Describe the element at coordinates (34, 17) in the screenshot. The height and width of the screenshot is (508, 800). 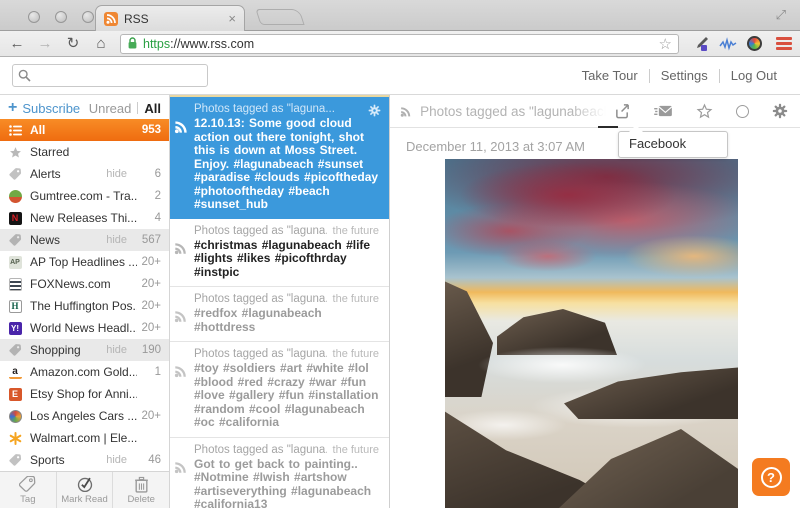
I see `window-close-button` at that location.